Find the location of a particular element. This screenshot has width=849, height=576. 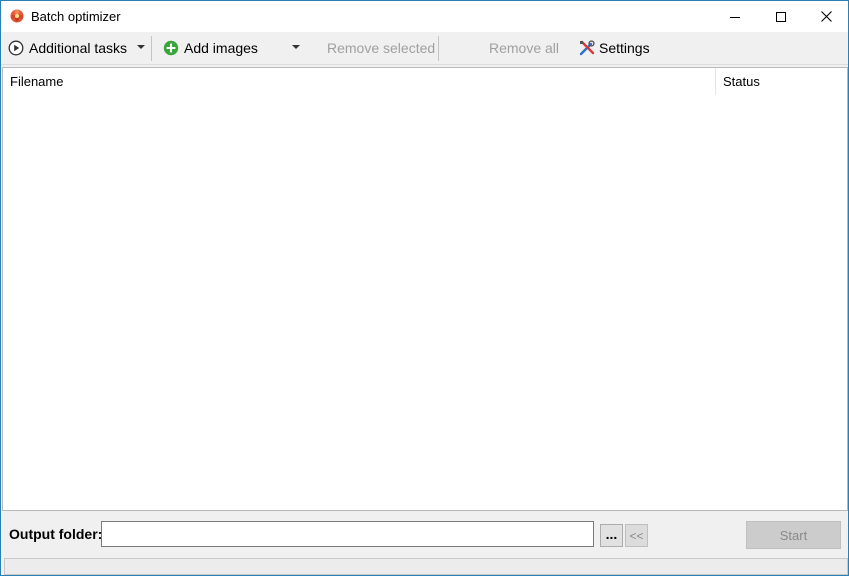

settings-button: Settings is located at coordinates (614, 48).